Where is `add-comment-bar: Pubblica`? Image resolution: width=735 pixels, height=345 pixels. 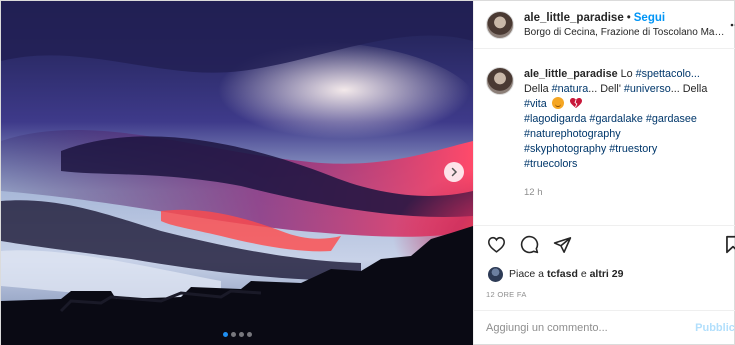
add-comment-bar: Pubblica is located at coordinates (604, 327).